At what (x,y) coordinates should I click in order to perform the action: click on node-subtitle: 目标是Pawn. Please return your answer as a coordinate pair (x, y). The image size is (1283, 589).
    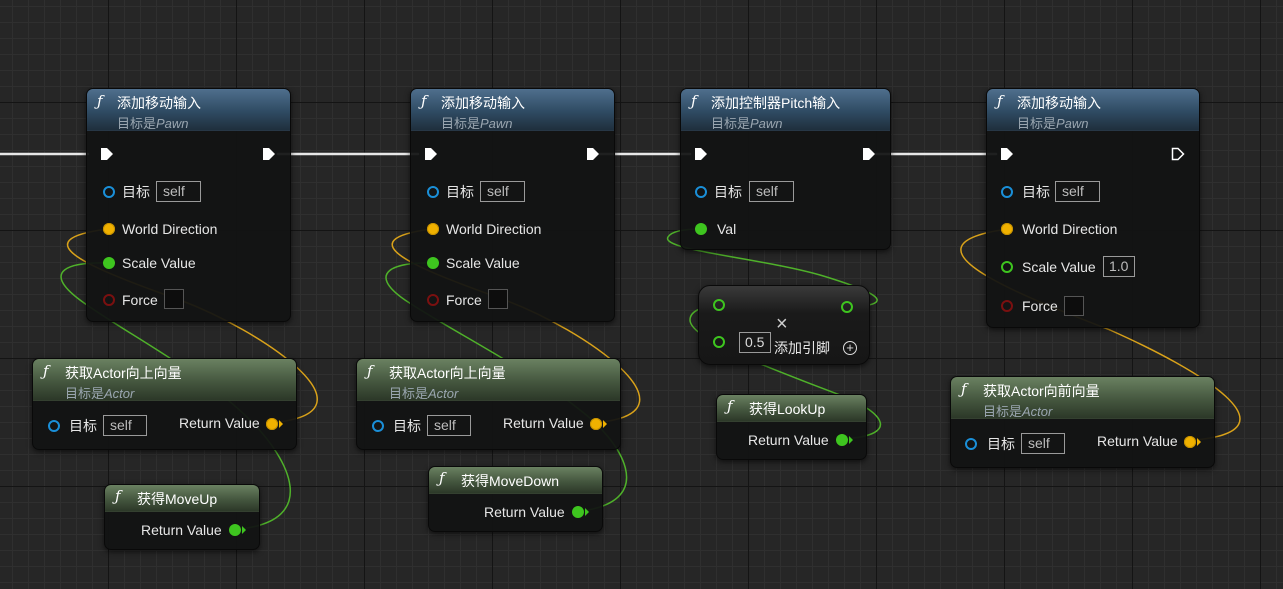
    Looking at the image, I should click on (747, 123).